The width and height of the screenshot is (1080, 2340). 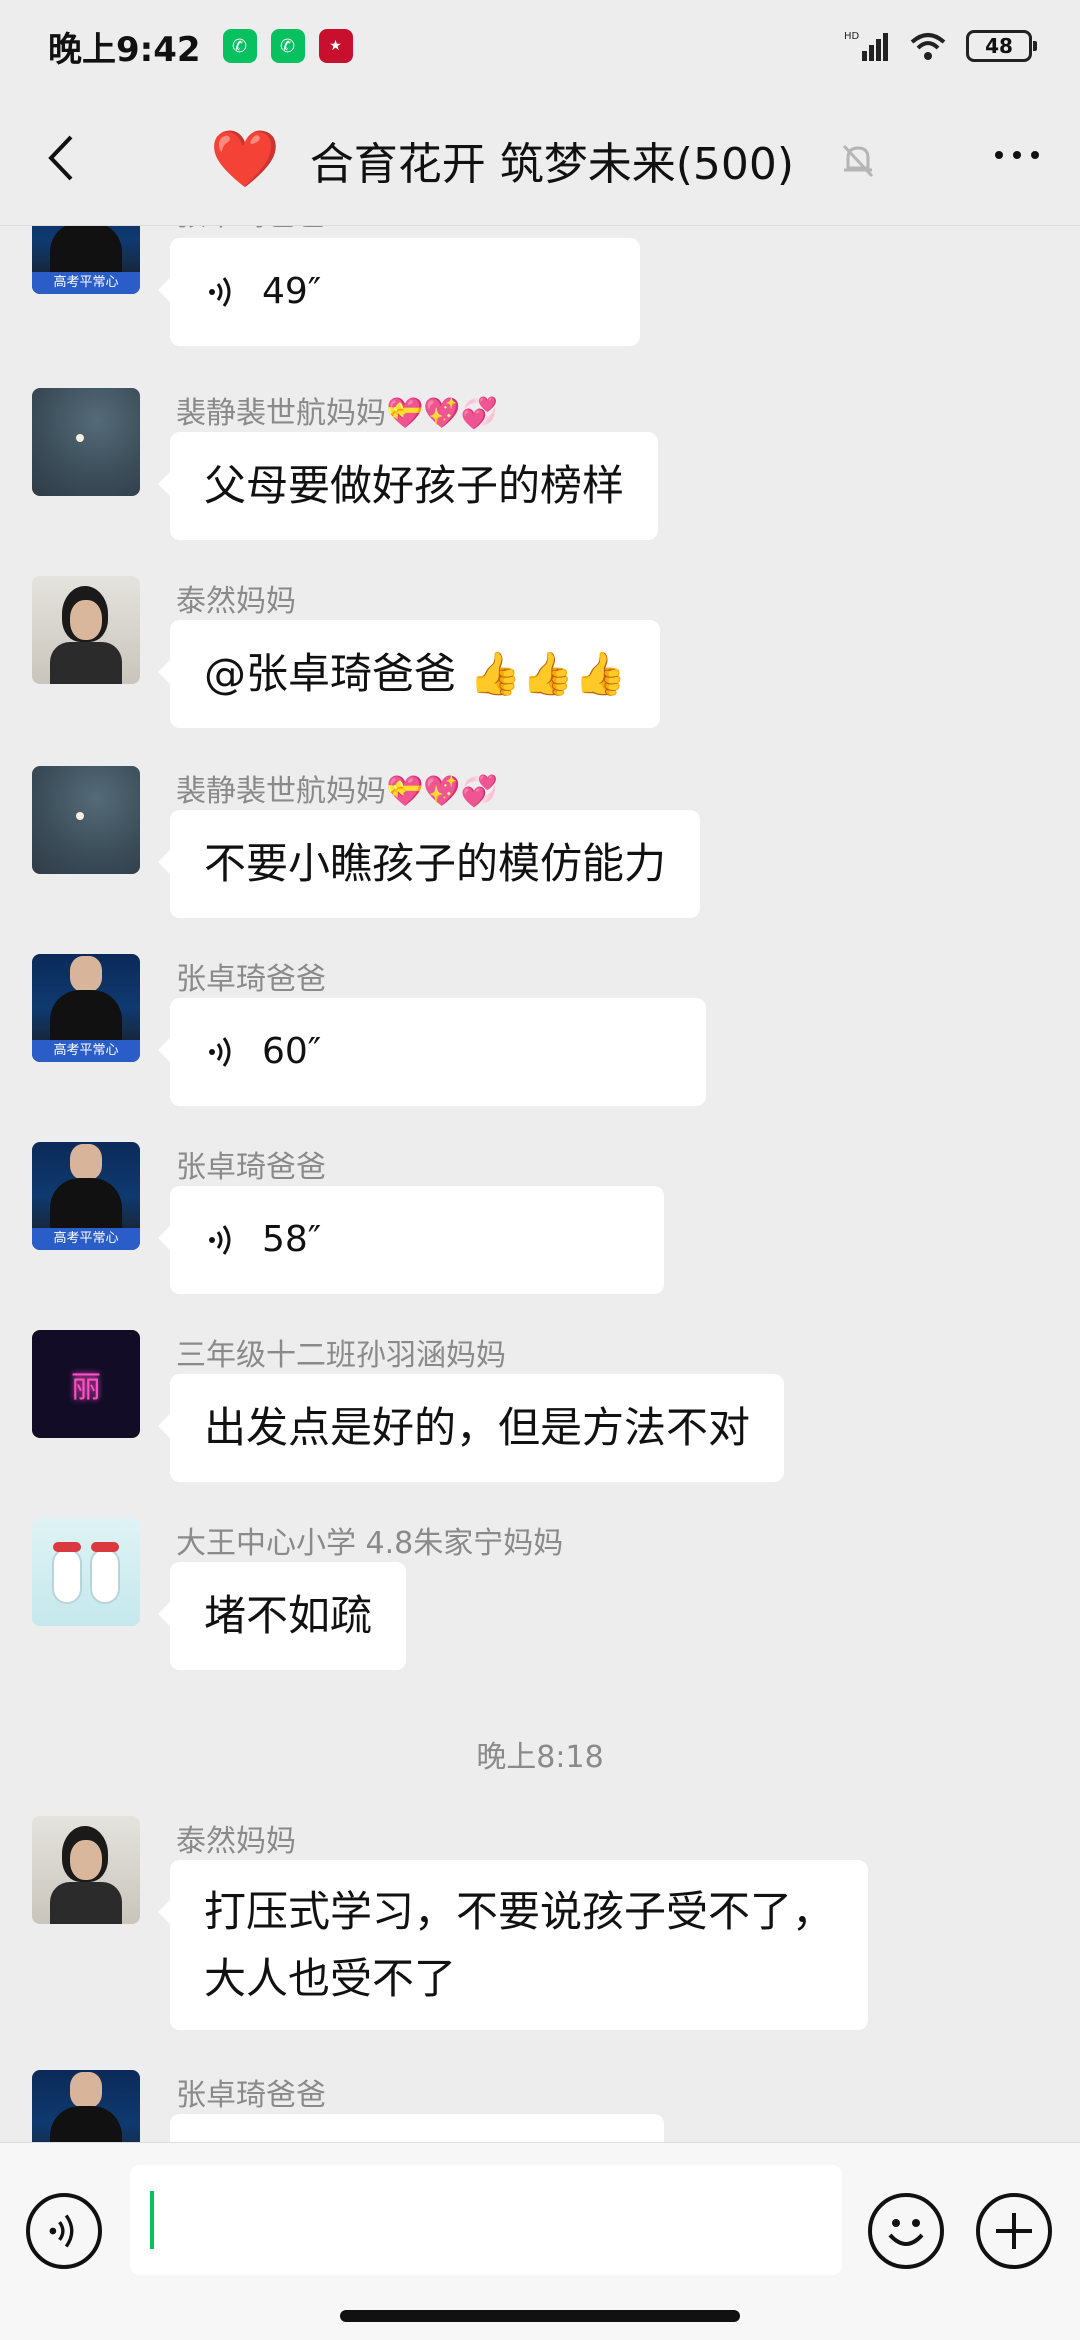 What do you see at coordinates (292, 292) in the screenshot?
I see `voice-duration: 49″` at bounding box center [292, 292].